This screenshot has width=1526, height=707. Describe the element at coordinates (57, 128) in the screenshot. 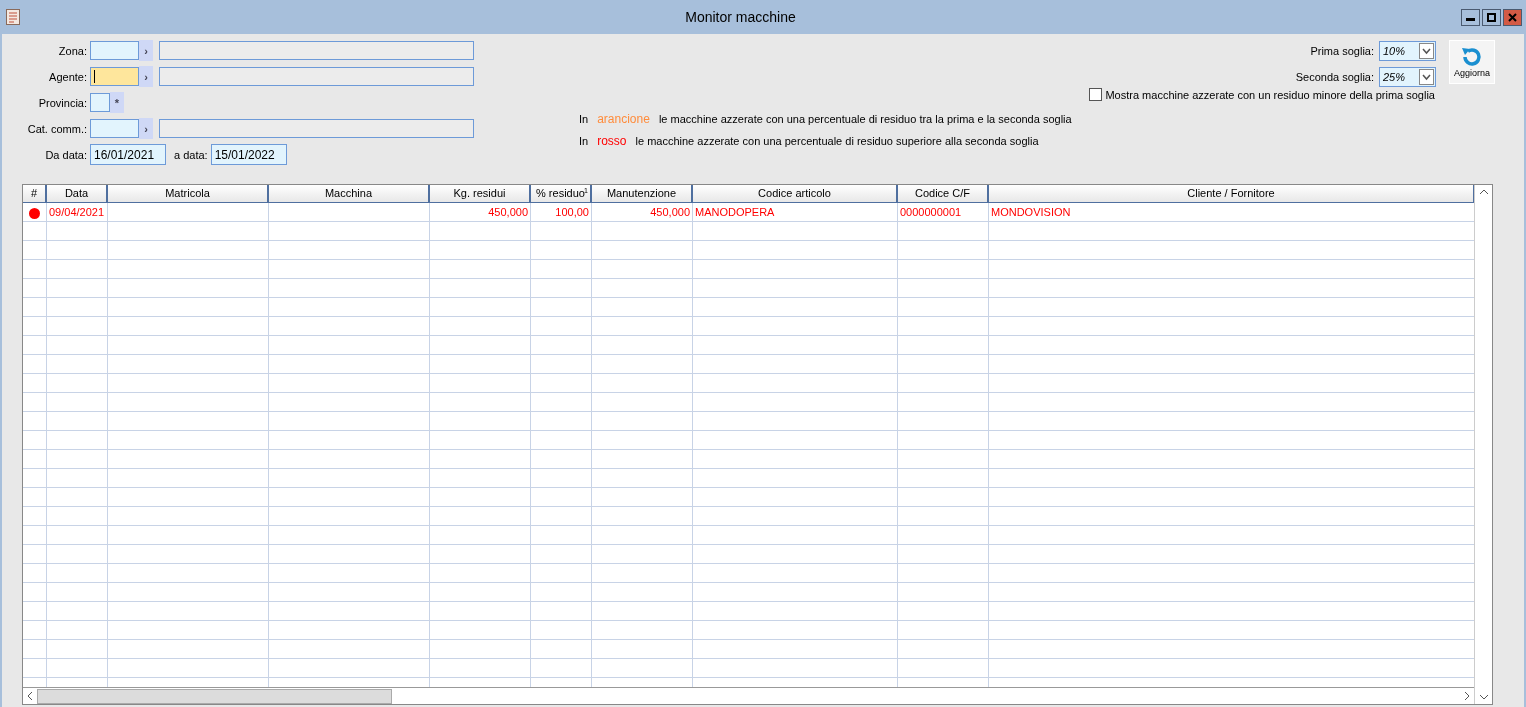

I see `field-label: Cat. comm.:` at that location.